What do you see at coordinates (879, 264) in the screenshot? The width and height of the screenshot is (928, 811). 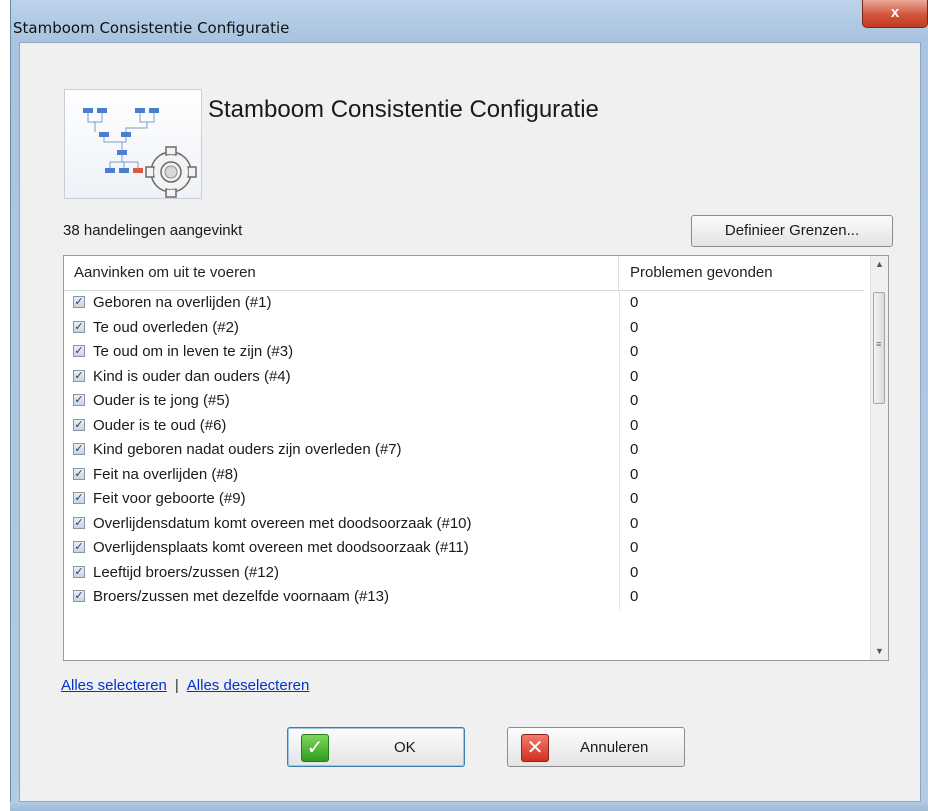 I see `scroll-up-icon: ▲` at bounding box center [879, 264].